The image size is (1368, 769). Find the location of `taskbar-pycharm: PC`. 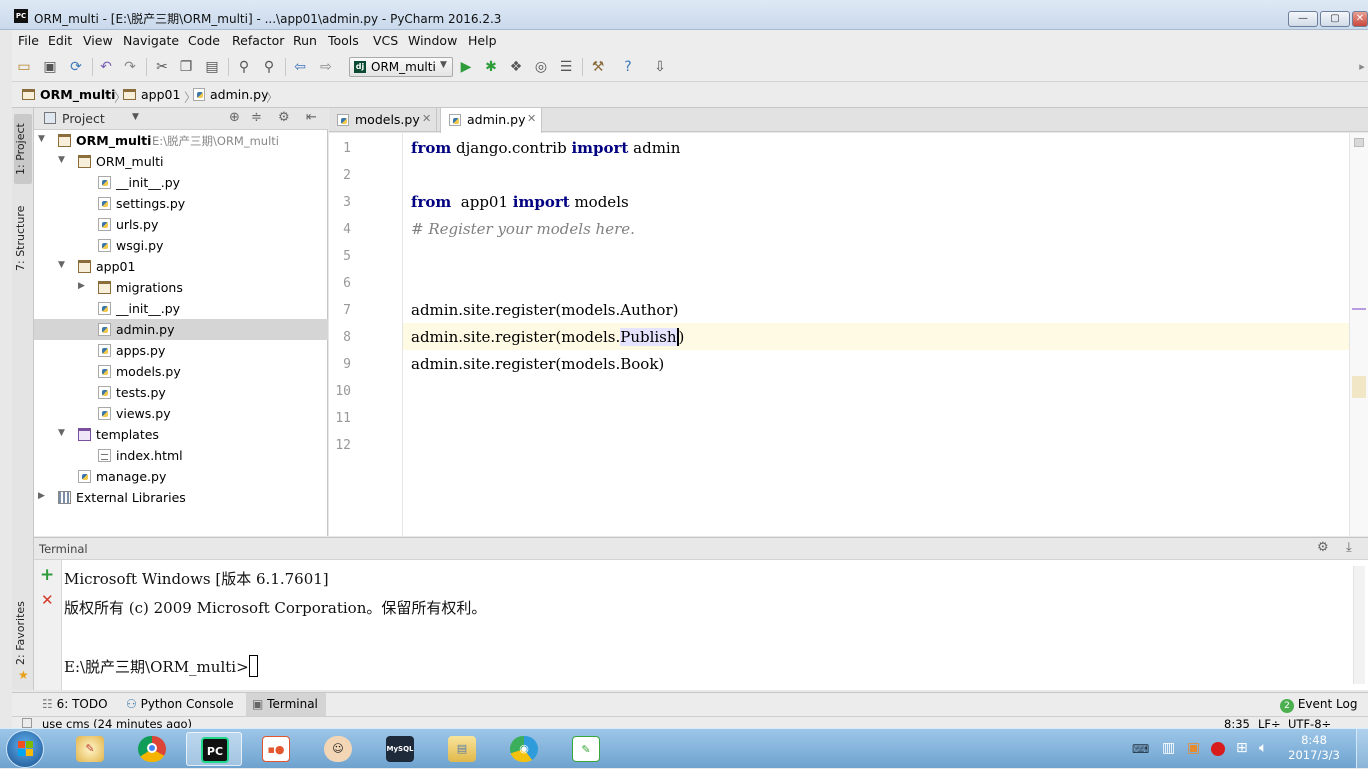

taskbar-pycharm: PC is located at coordinates (214, 749).